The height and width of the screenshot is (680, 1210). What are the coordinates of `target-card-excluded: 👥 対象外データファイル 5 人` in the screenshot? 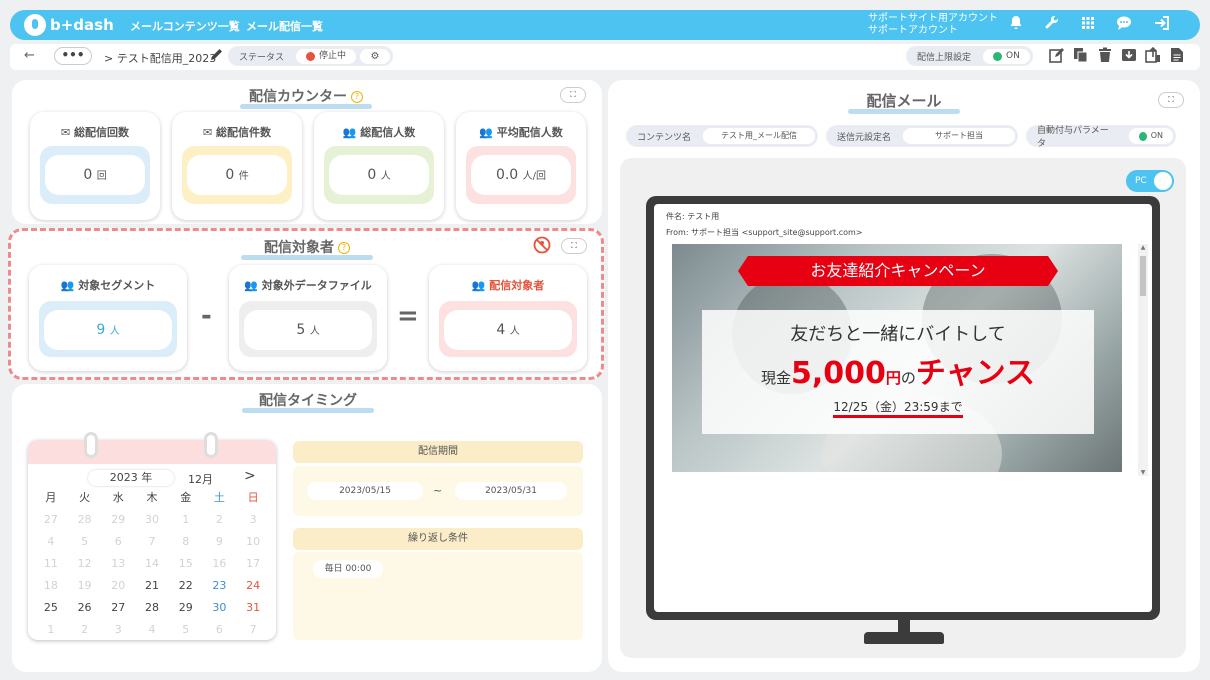 It's located at (308, 318).